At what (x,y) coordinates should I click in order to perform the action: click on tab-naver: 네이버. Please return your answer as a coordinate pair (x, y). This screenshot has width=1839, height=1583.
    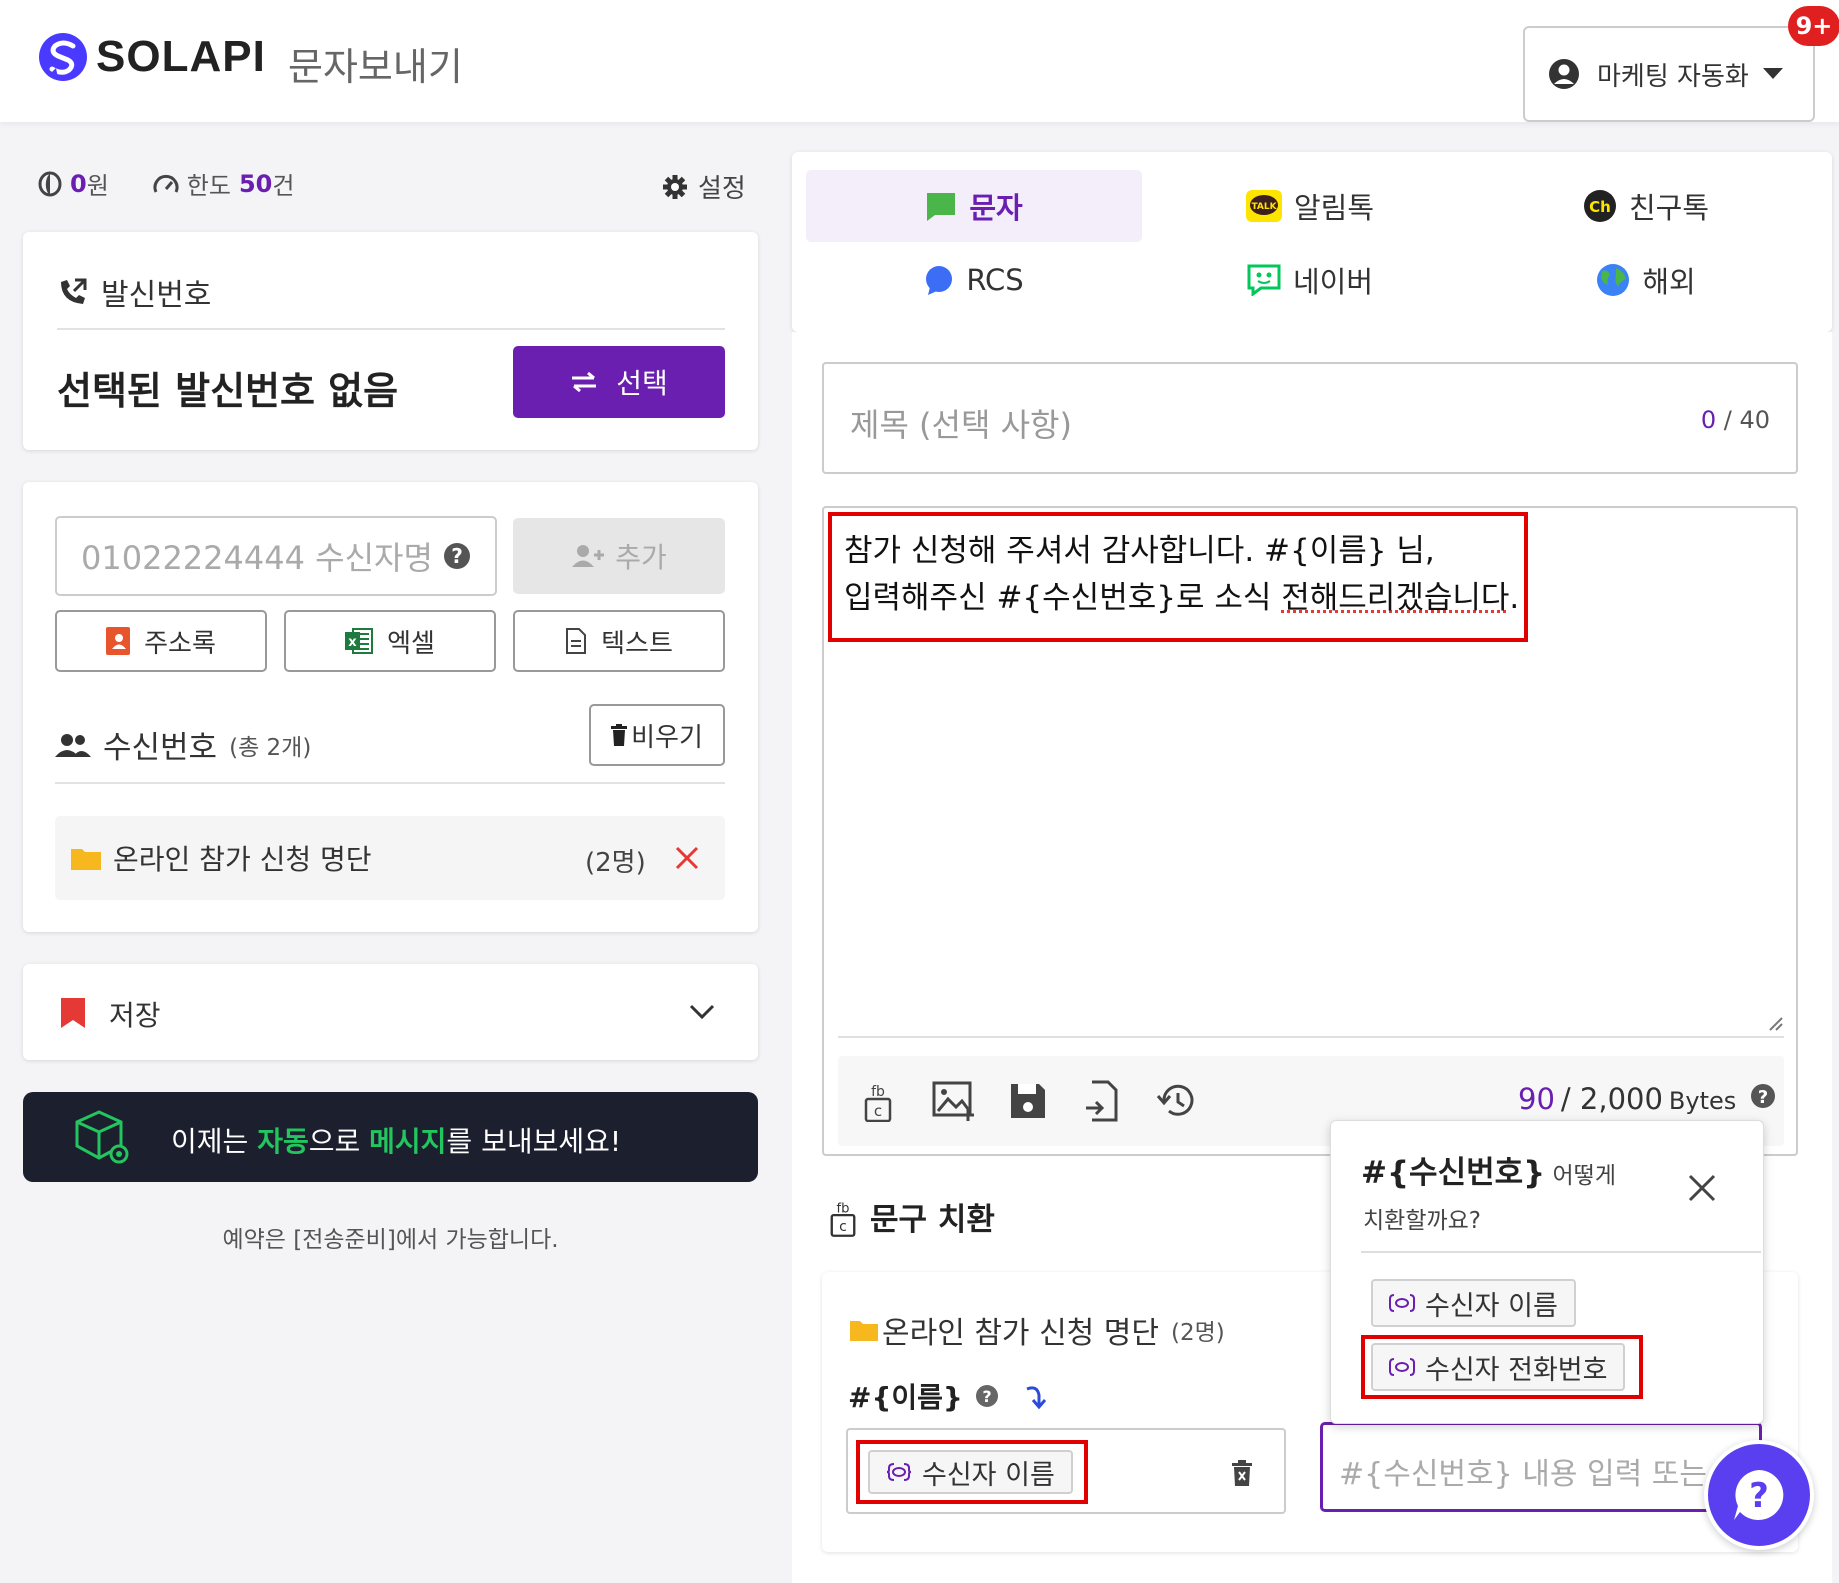
    Looking at the image, I should click on (1310, 280).